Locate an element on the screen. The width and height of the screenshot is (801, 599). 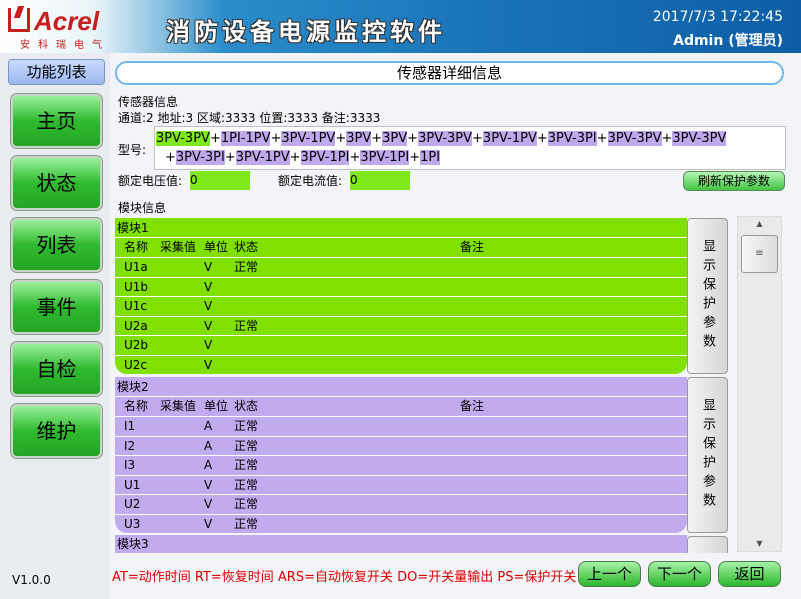
refresh-protection-button: 刷新保护参数 is located at coordinates (734, 181).